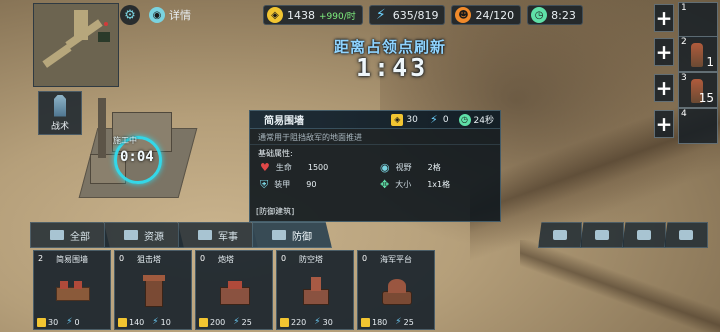 This screenshot has height=332, width=720. I want to click on info-building-name: 简易围墙, so click(284, 121).